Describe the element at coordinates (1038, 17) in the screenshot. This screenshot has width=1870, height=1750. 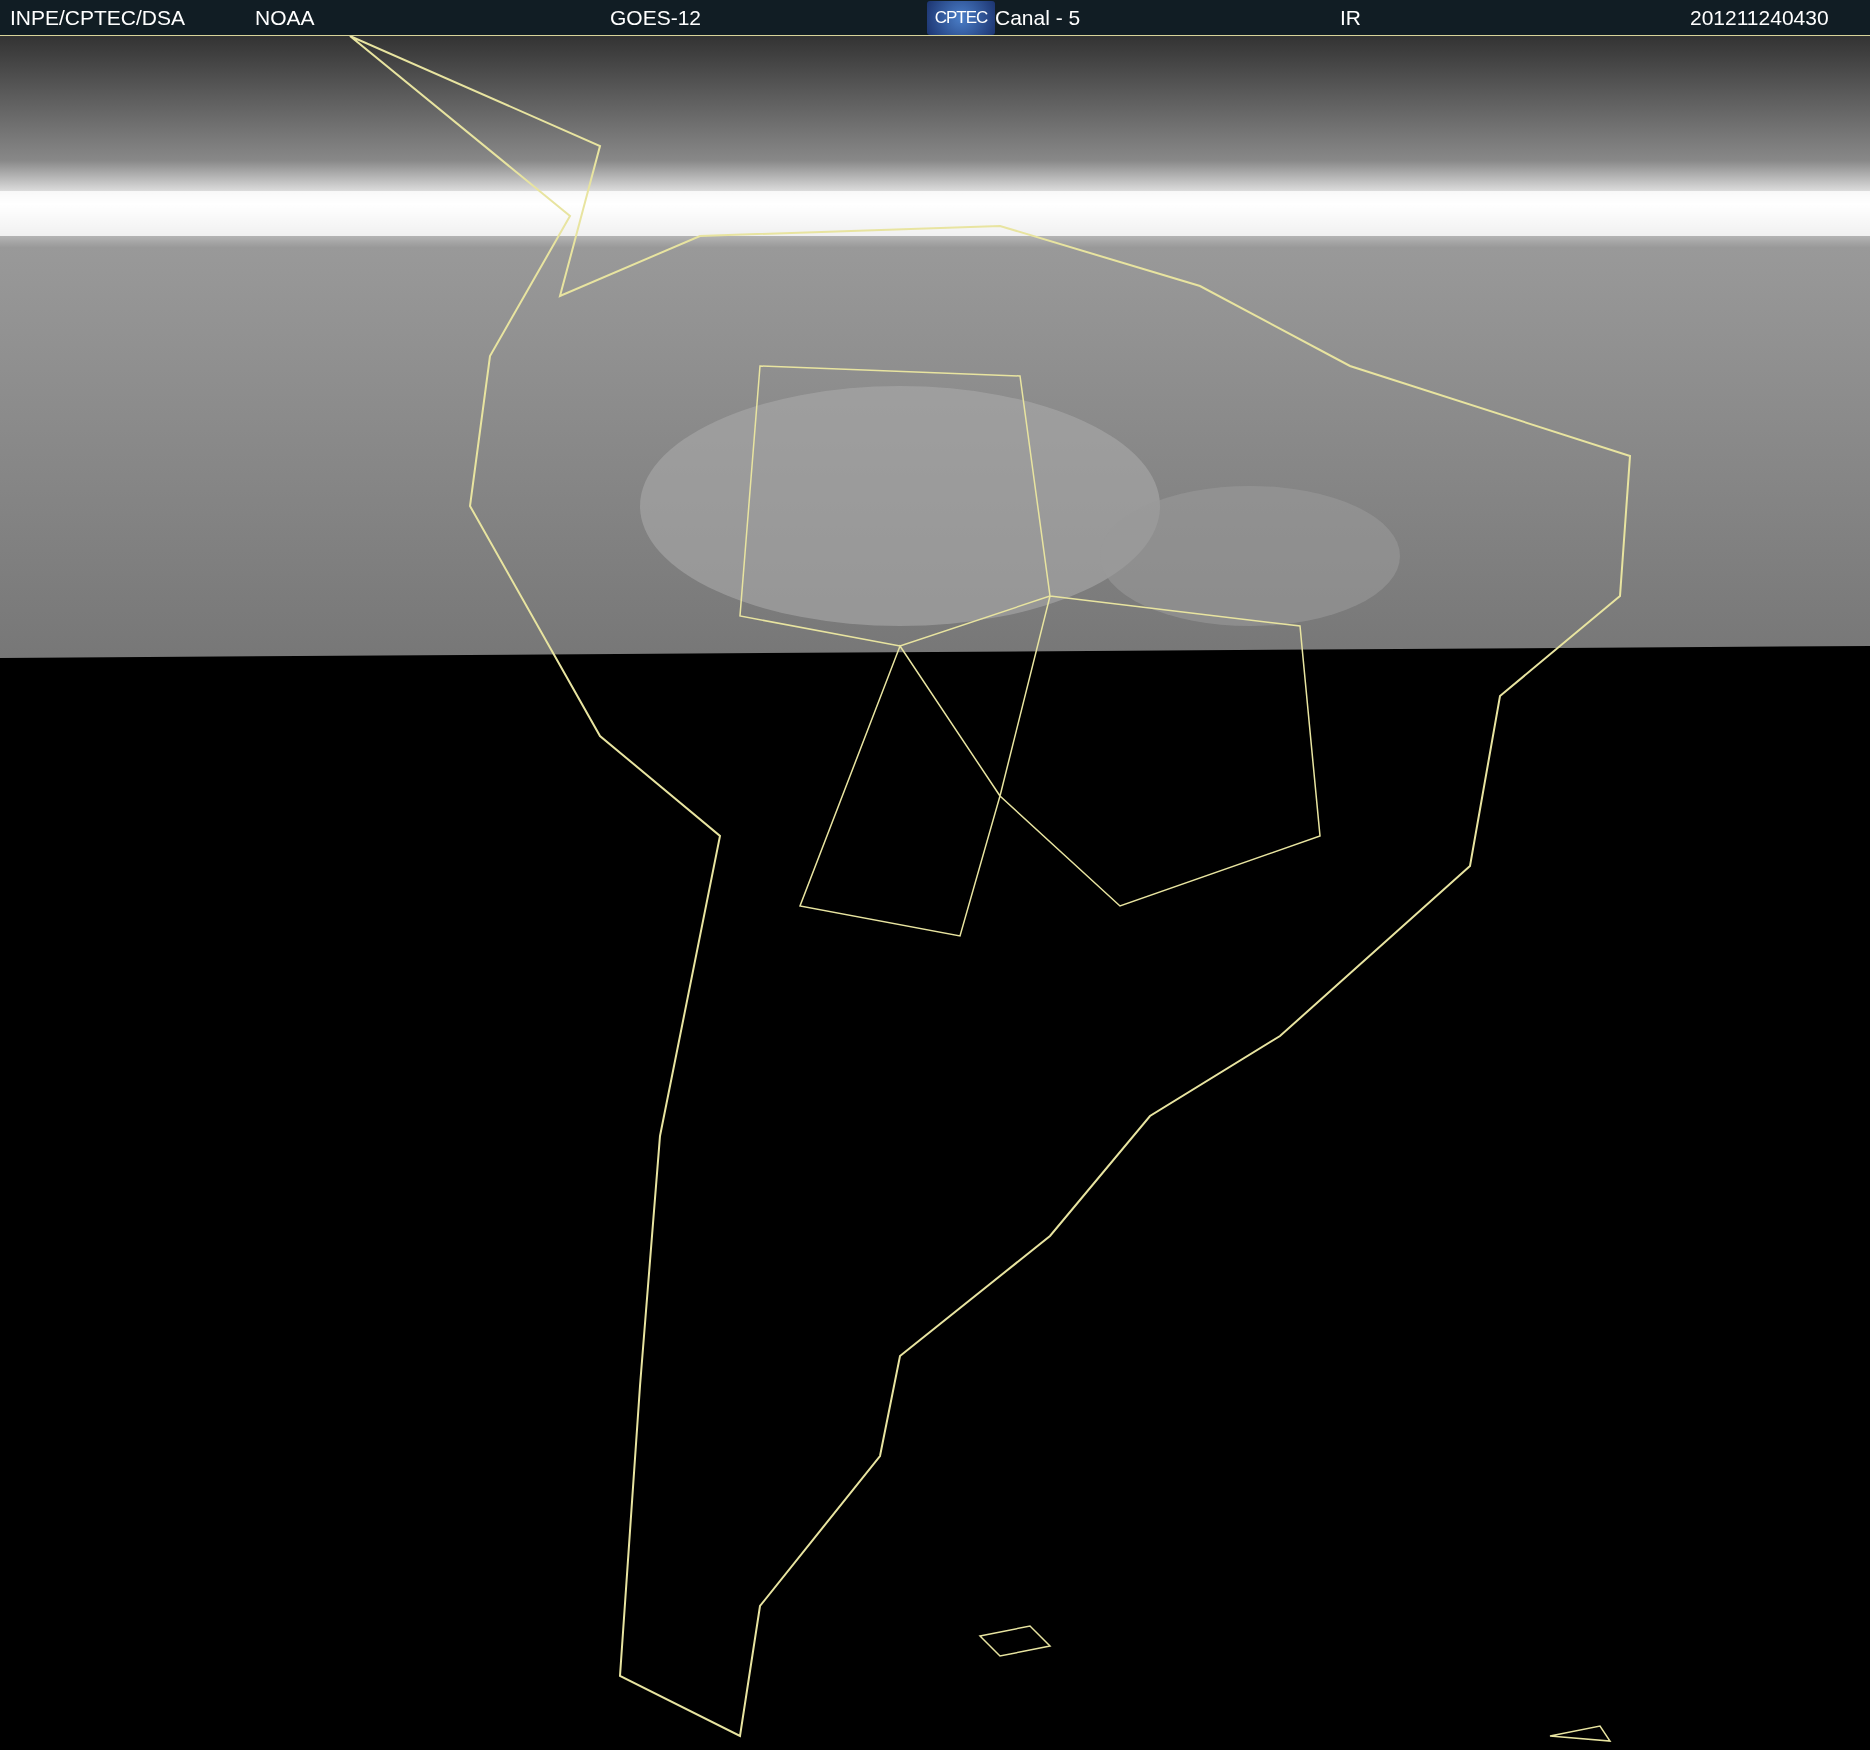
I see `header-label: Canal - 5` at that location.